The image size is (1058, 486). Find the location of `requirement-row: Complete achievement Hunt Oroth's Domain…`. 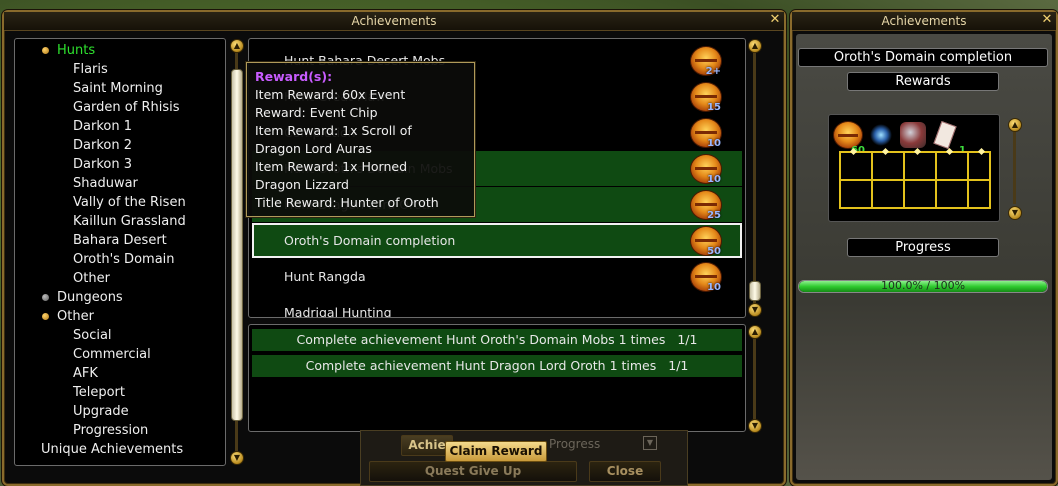

requirement-row: Complete achievement Hunt Oroth's Domain… is located at coordinates (497, 340).